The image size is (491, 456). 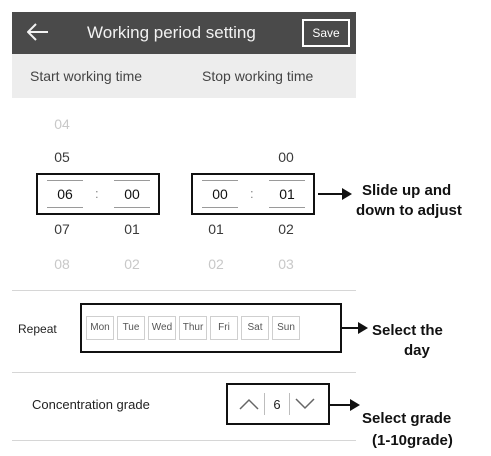 I want to click on grade-stepper: 6, so click(x=278, y=404).